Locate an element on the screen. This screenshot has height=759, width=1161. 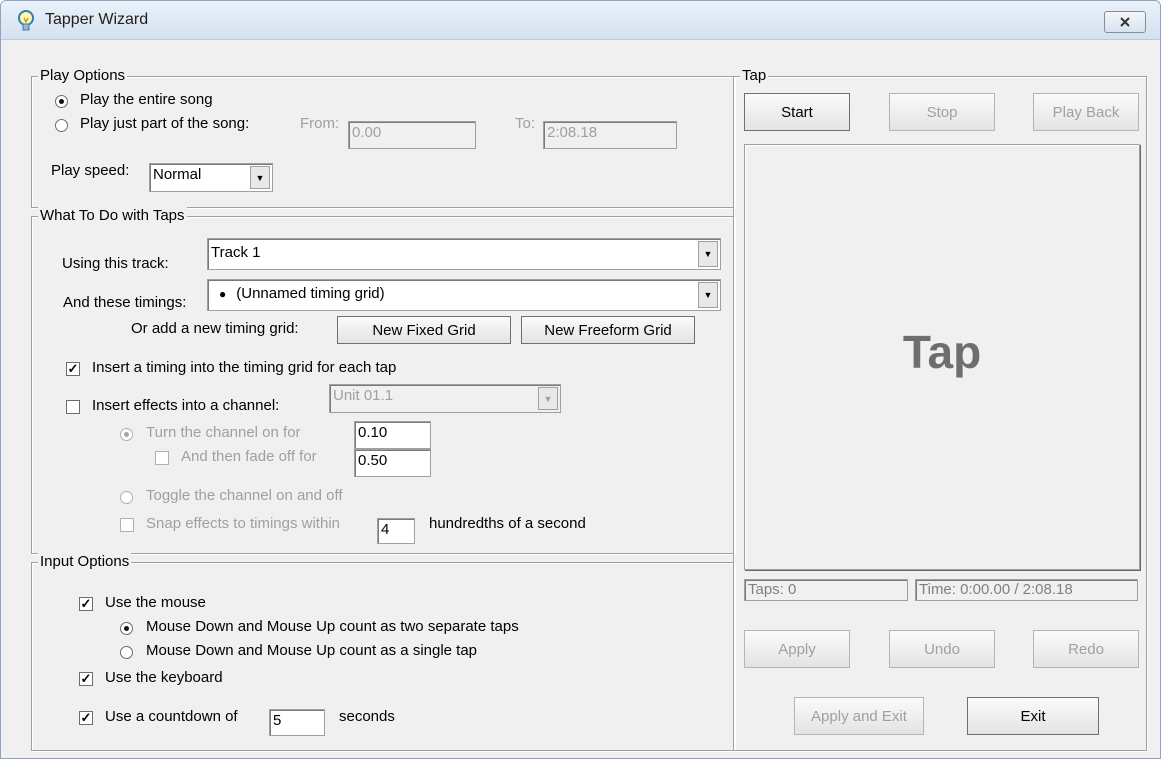
track-select: Track 1 ▼ is located at coordinates (464, 254).